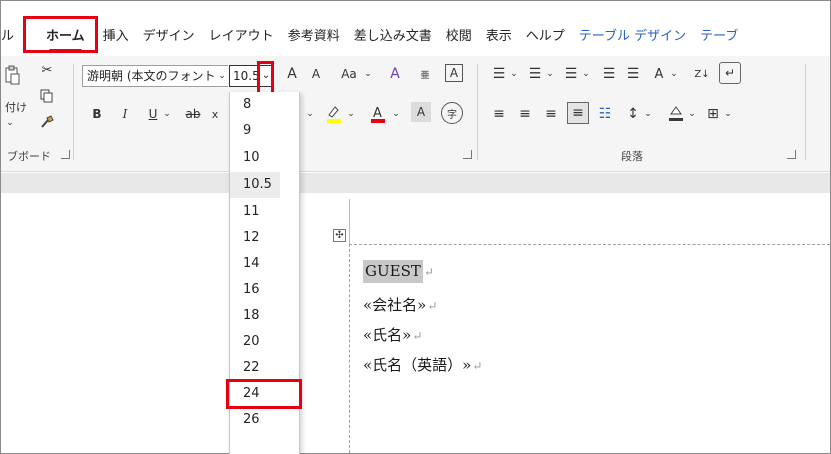 Image resolution: width=831 pixels, height=454 pixels. What do you see at coordinates (499, 114) in the screenshot?
I see `align-left-icon: ≡` at bounding box center [499, 114].